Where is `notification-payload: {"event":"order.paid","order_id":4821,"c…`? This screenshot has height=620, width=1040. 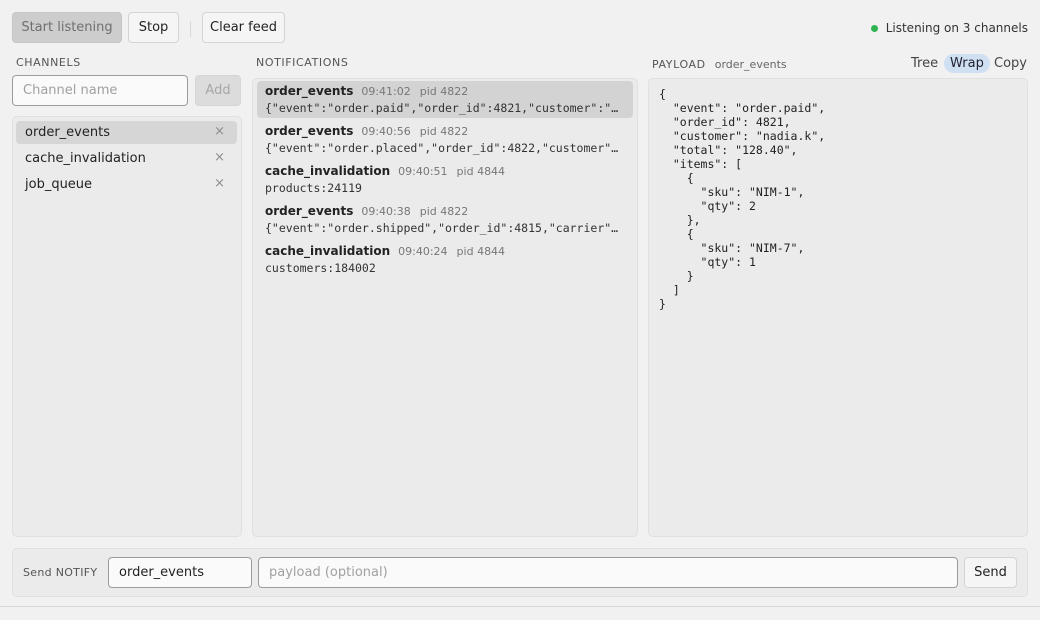
notification-payload: {"event":"order.paid","order_id":4821,"c… is located at coordinates (445, 108).